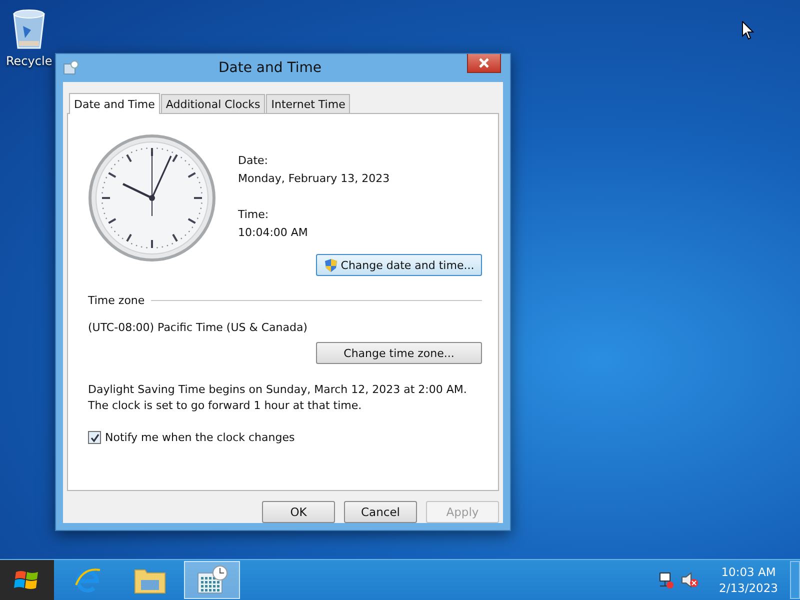  Describe the element at coordinates (331, 265) in the screenshot. I see `shield-icon` at that location.